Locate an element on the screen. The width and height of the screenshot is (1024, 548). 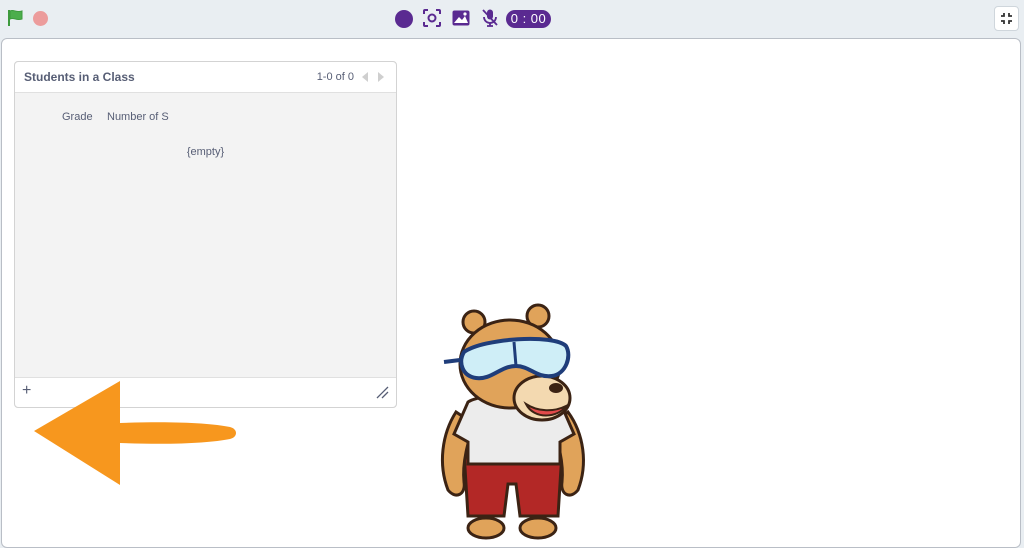
resize-handle-icon is located at coordinates (382, 392).